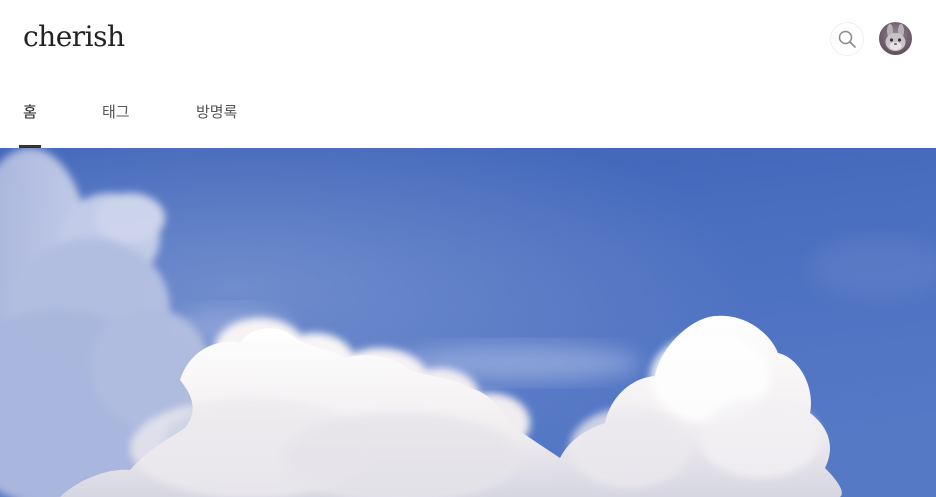 This screenshot has width=936, height=497. Describe the element at coordinates (116, 112) in the screenshot. I see `nav-item-label: 태그` at that location.